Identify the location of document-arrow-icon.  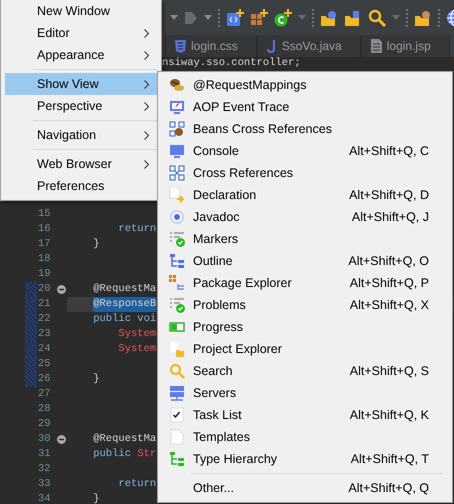
(177, 195).